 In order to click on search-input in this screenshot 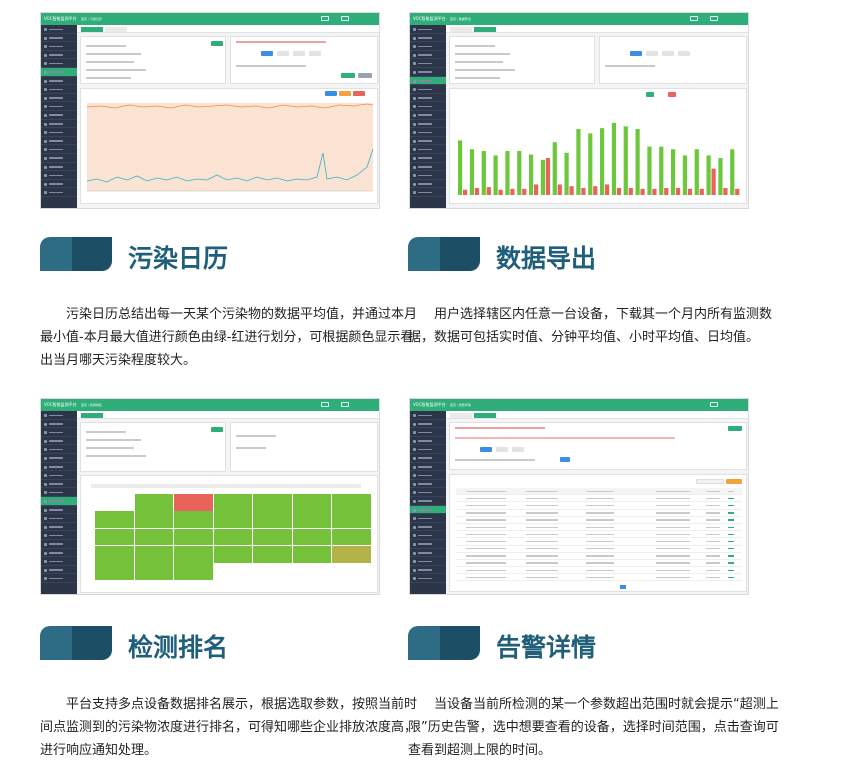, I will do `click(710, 481)`.